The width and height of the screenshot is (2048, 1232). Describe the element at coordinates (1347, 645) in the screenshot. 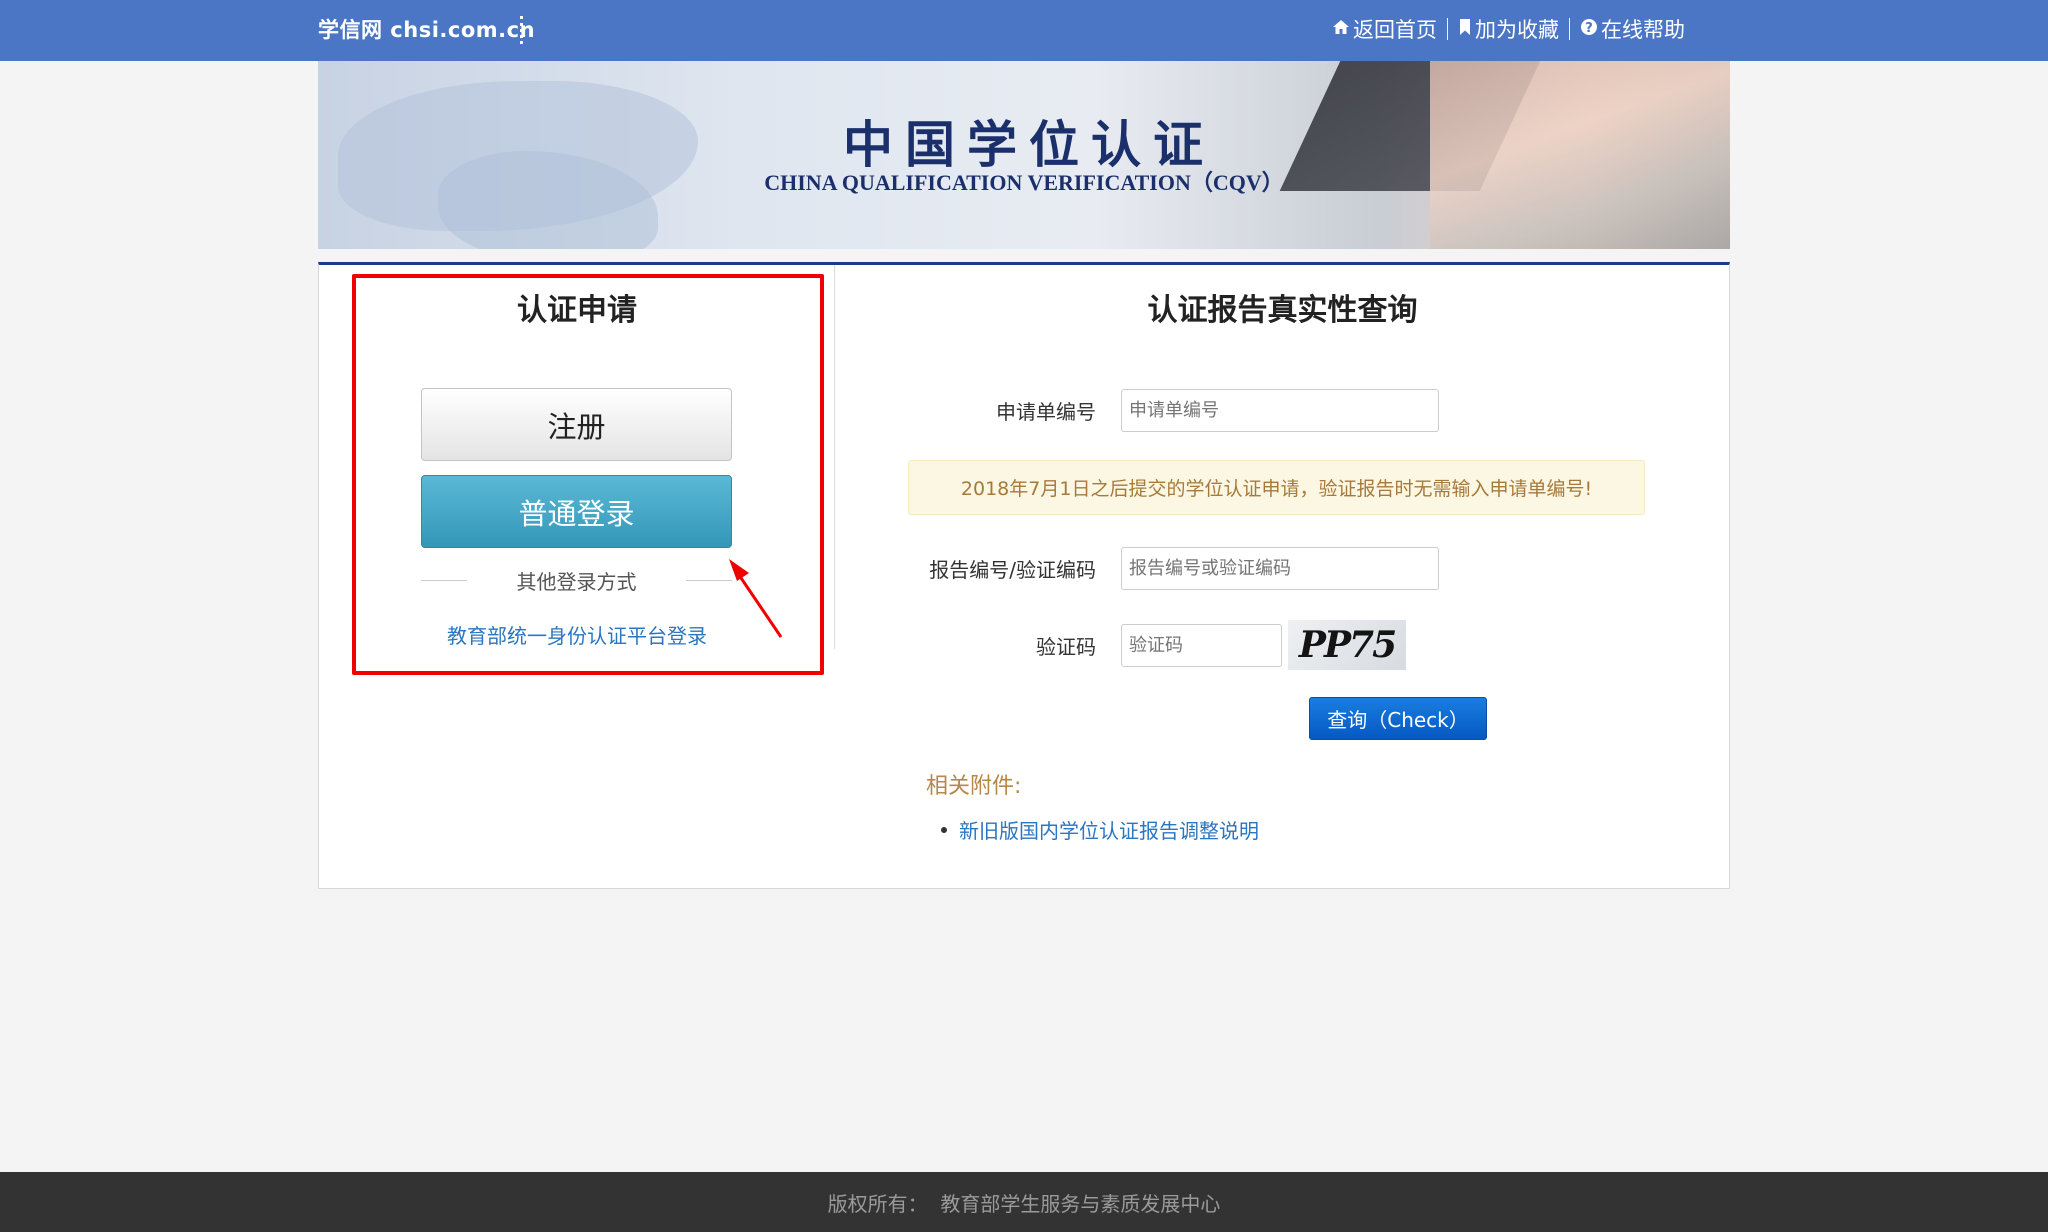

I see `captcha-image: PP75` at that location.